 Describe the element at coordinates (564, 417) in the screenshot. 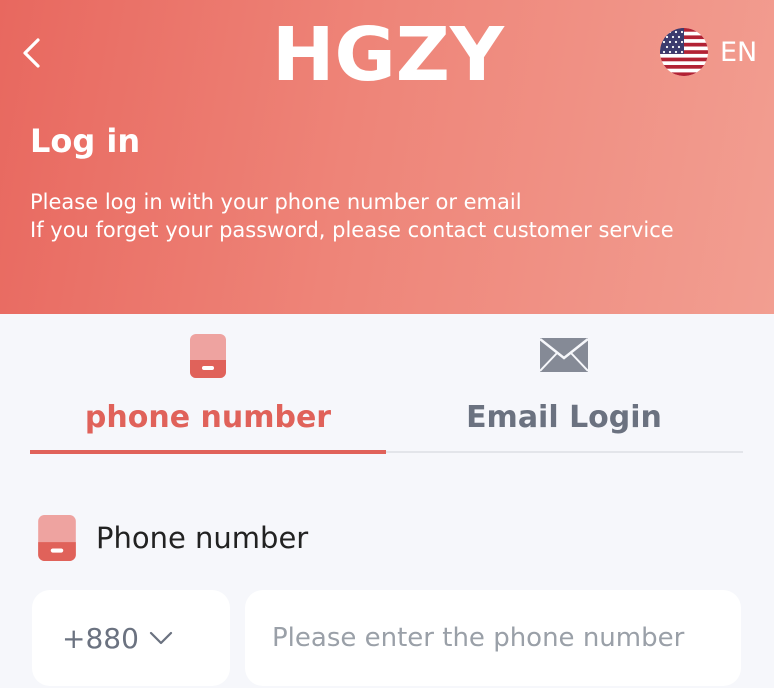

I see `tab-email-login-label: Email Login` at that location.